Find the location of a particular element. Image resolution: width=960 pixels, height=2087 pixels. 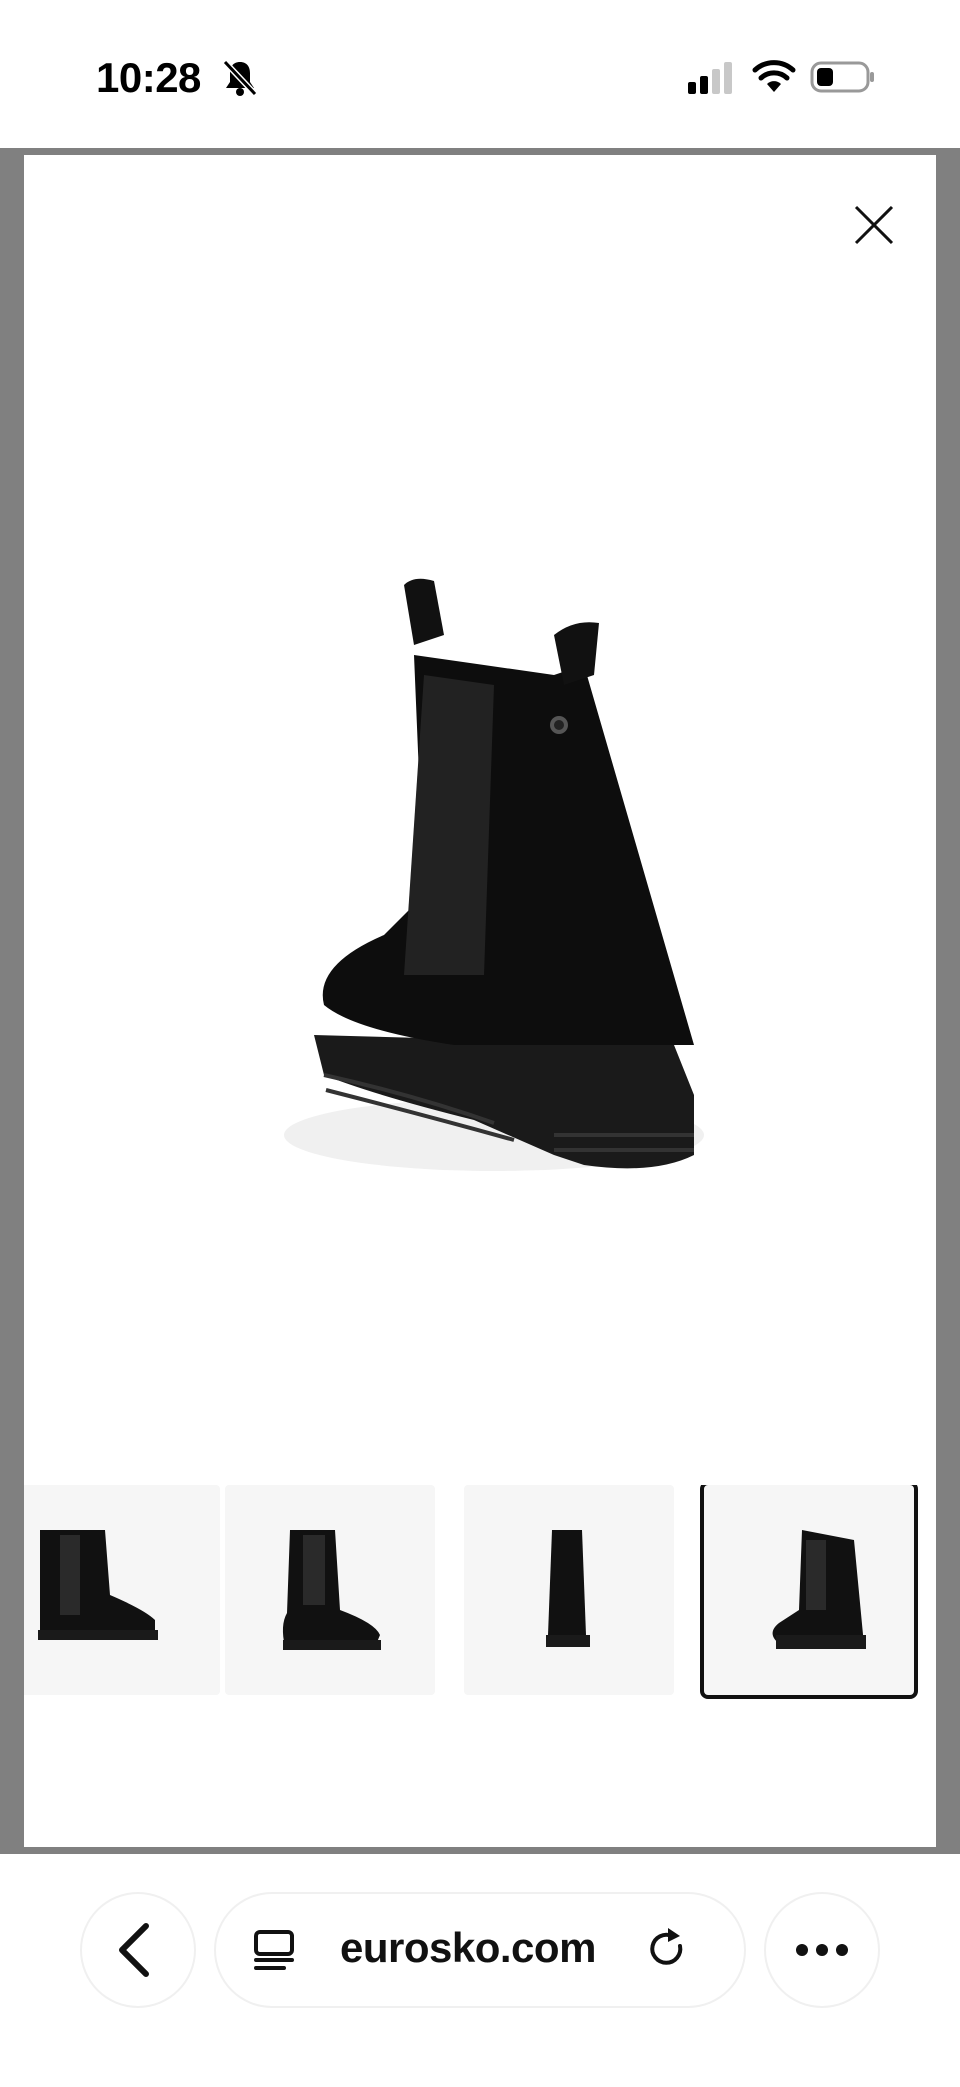

boot-angle-image is located at coordinates (331, 1590).